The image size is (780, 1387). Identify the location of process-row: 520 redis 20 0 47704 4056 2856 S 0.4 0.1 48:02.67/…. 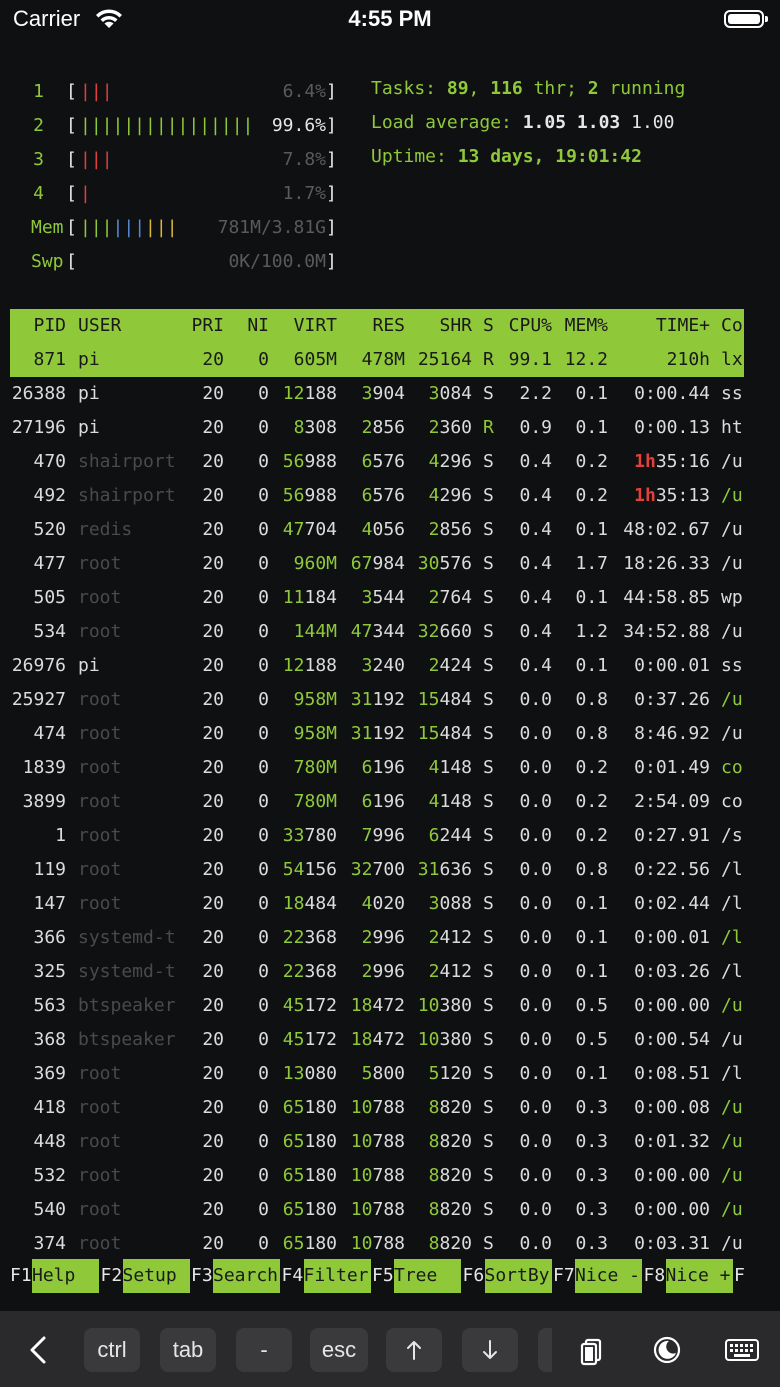
(390, 530).